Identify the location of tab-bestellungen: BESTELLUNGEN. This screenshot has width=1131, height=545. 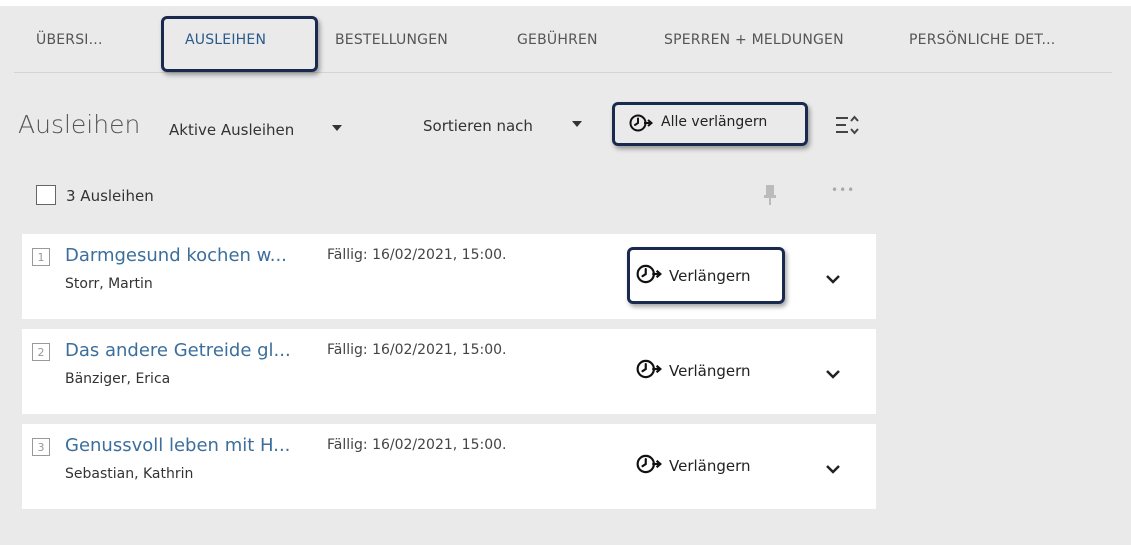
(391, 40).